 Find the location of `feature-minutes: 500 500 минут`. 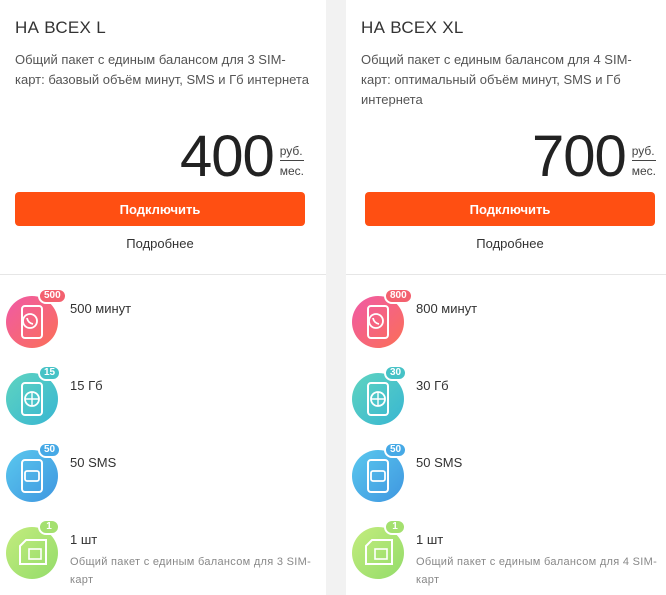

feature-minutes: 500 500 минут is located at coordinates (163, 327).